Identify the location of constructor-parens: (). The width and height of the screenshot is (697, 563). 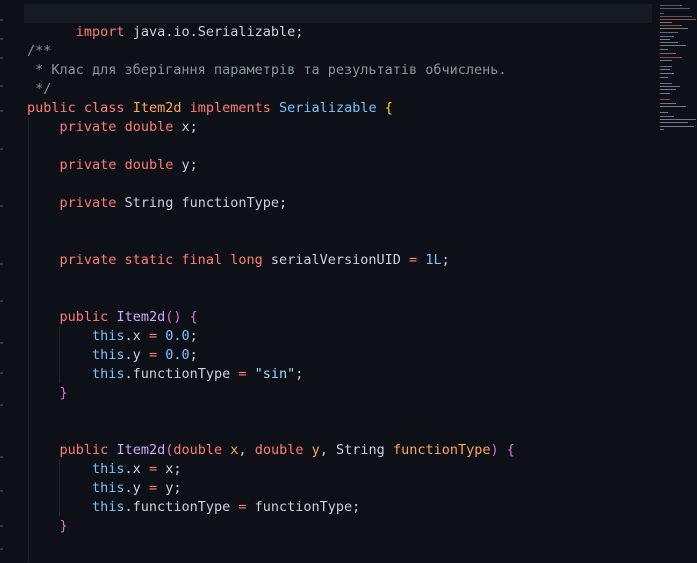
(173, 317).